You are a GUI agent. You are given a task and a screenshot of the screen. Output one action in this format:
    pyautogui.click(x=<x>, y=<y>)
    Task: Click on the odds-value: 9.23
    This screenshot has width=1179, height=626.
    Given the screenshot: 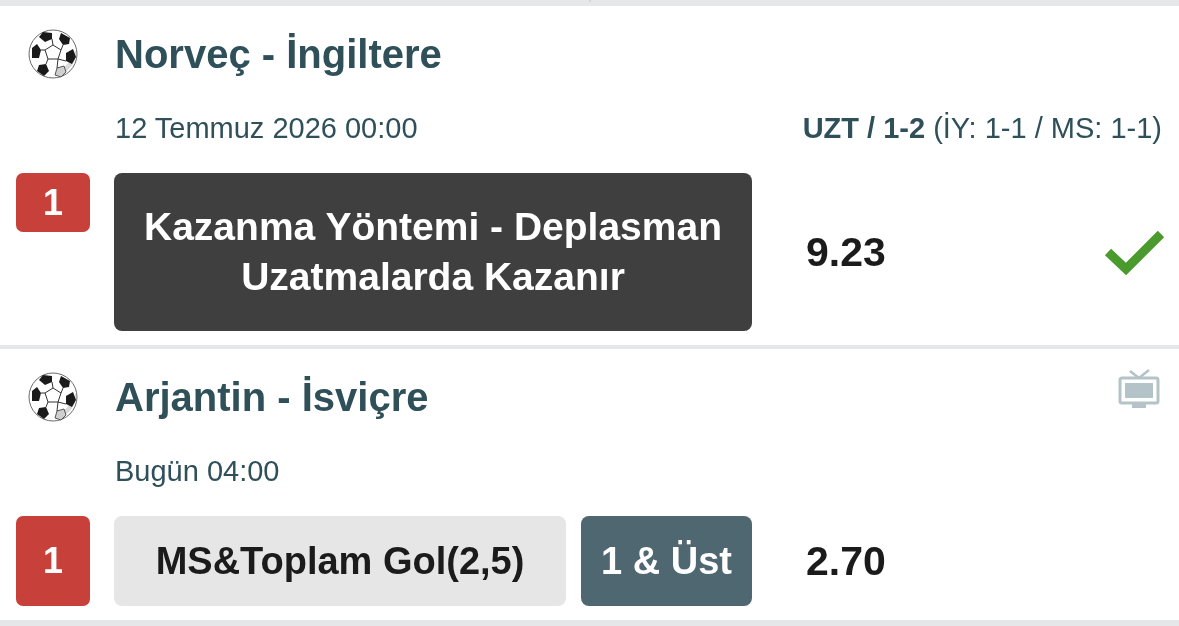 What is the action you would take?
    pyautogui.click(x=846, y=252)
    